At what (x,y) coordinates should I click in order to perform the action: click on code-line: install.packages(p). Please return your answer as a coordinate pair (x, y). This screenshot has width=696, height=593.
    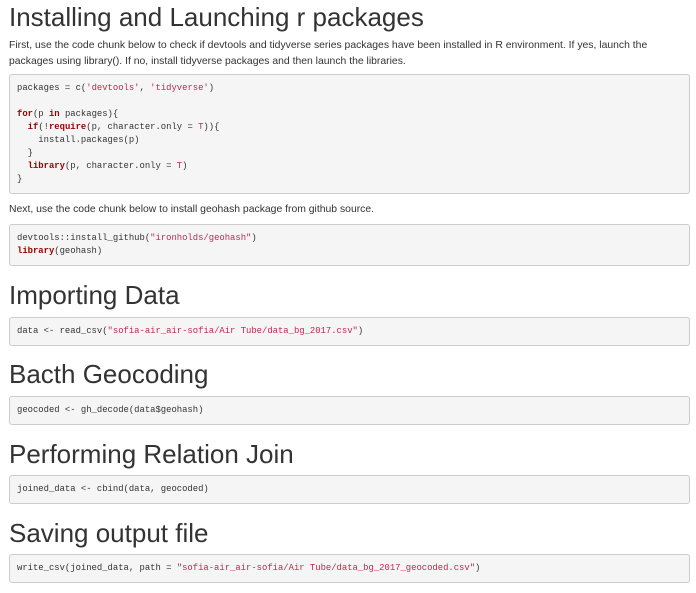
    Looking at the image, I should click on (78, 140).